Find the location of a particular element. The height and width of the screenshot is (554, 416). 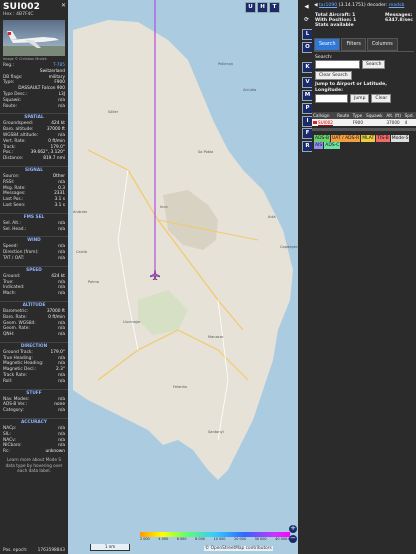

section-header-direction: DIRECTION is located at coordinates (34, 345).